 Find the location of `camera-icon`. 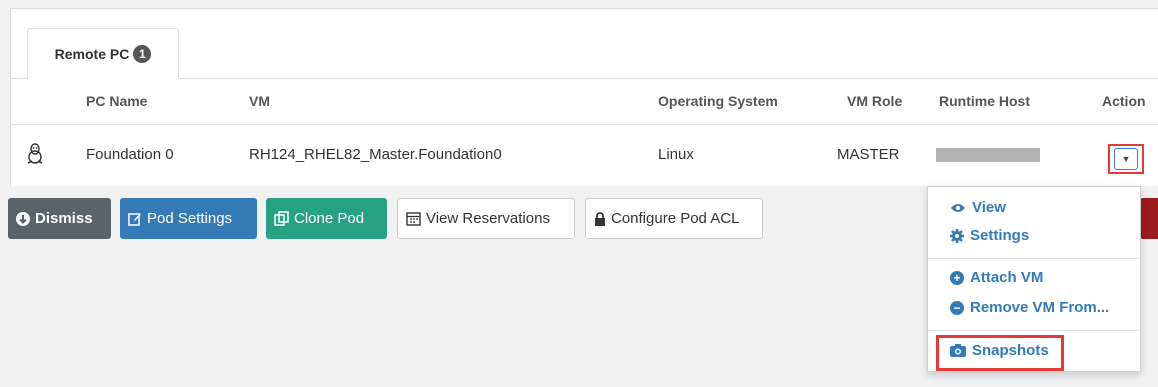

camera-icon is located at coordinates (958, 350).